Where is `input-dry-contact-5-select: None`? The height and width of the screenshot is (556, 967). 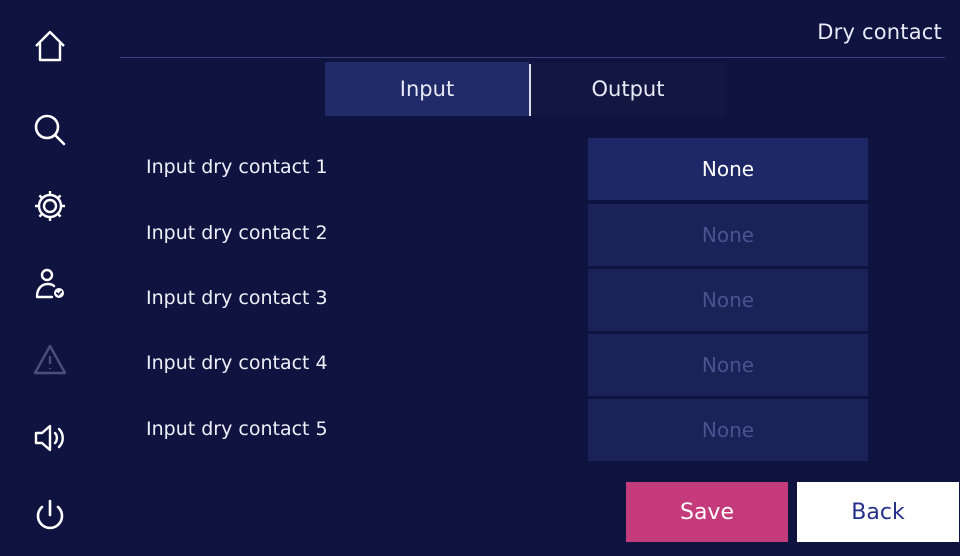 input-dry-contact-5-select: None is located at coordinates (728, 430).